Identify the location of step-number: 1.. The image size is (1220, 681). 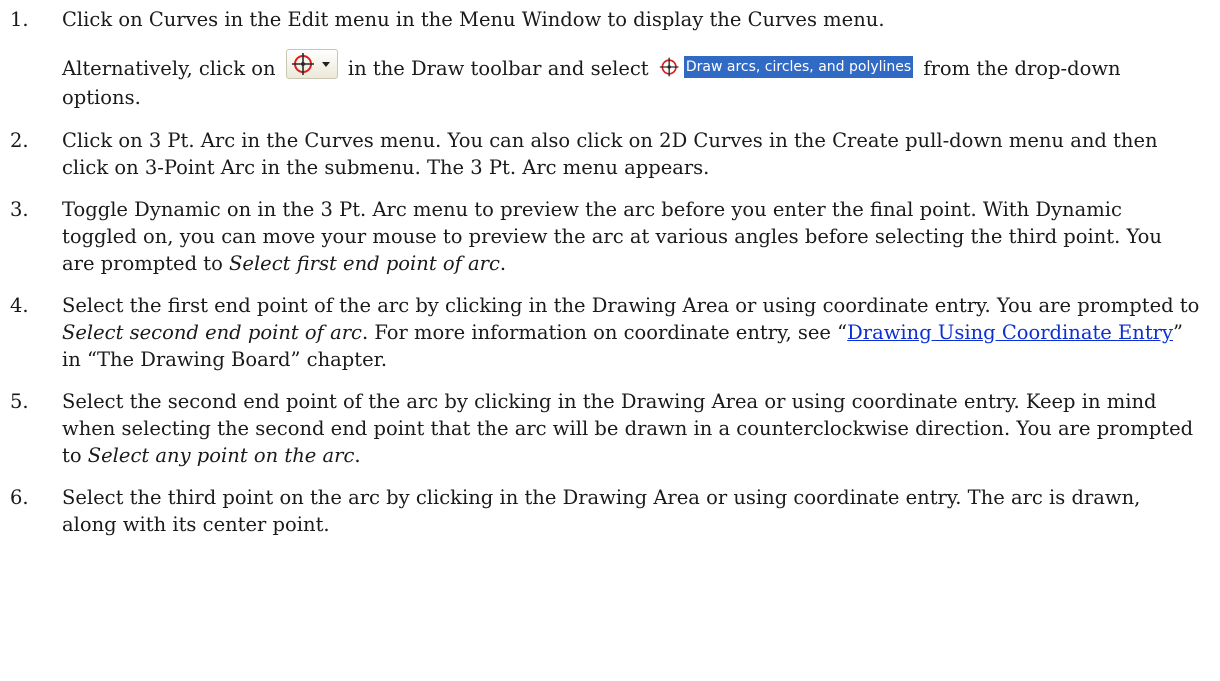
(19, 19).